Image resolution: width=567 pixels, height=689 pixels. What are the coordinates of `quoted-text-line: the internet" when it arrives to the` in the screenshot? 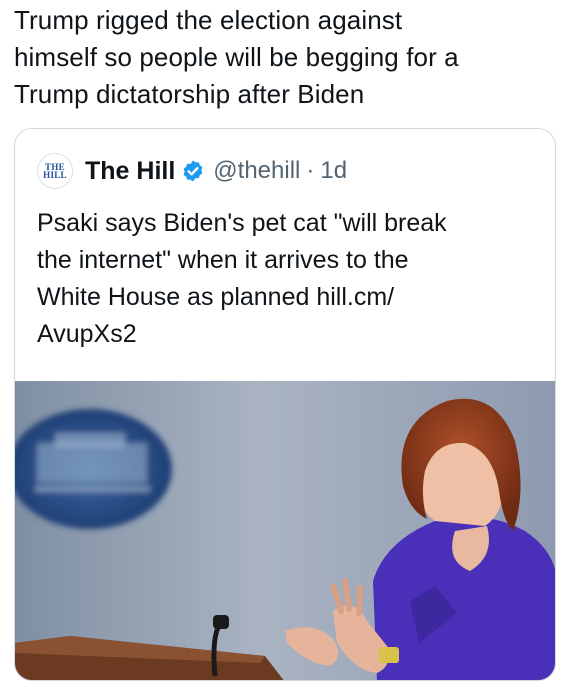 It's located at (223, 260).